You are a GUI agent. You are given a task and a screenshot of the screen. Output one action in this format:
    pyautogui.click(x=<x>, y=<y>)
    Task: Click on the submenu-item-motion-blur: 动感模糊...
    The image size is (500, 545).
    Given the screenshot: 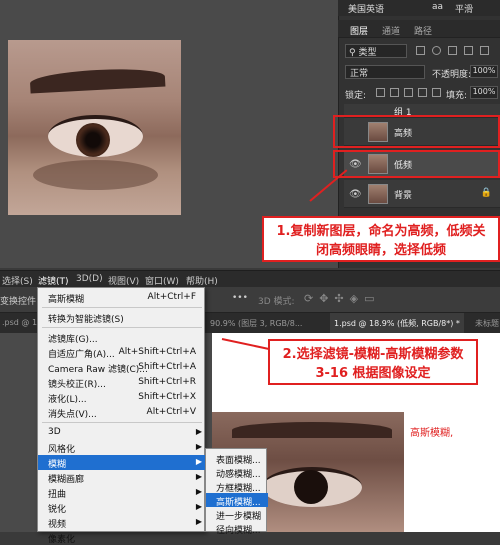 What is the action you would take?
    pyautogui.click(x=237, y=472)
    